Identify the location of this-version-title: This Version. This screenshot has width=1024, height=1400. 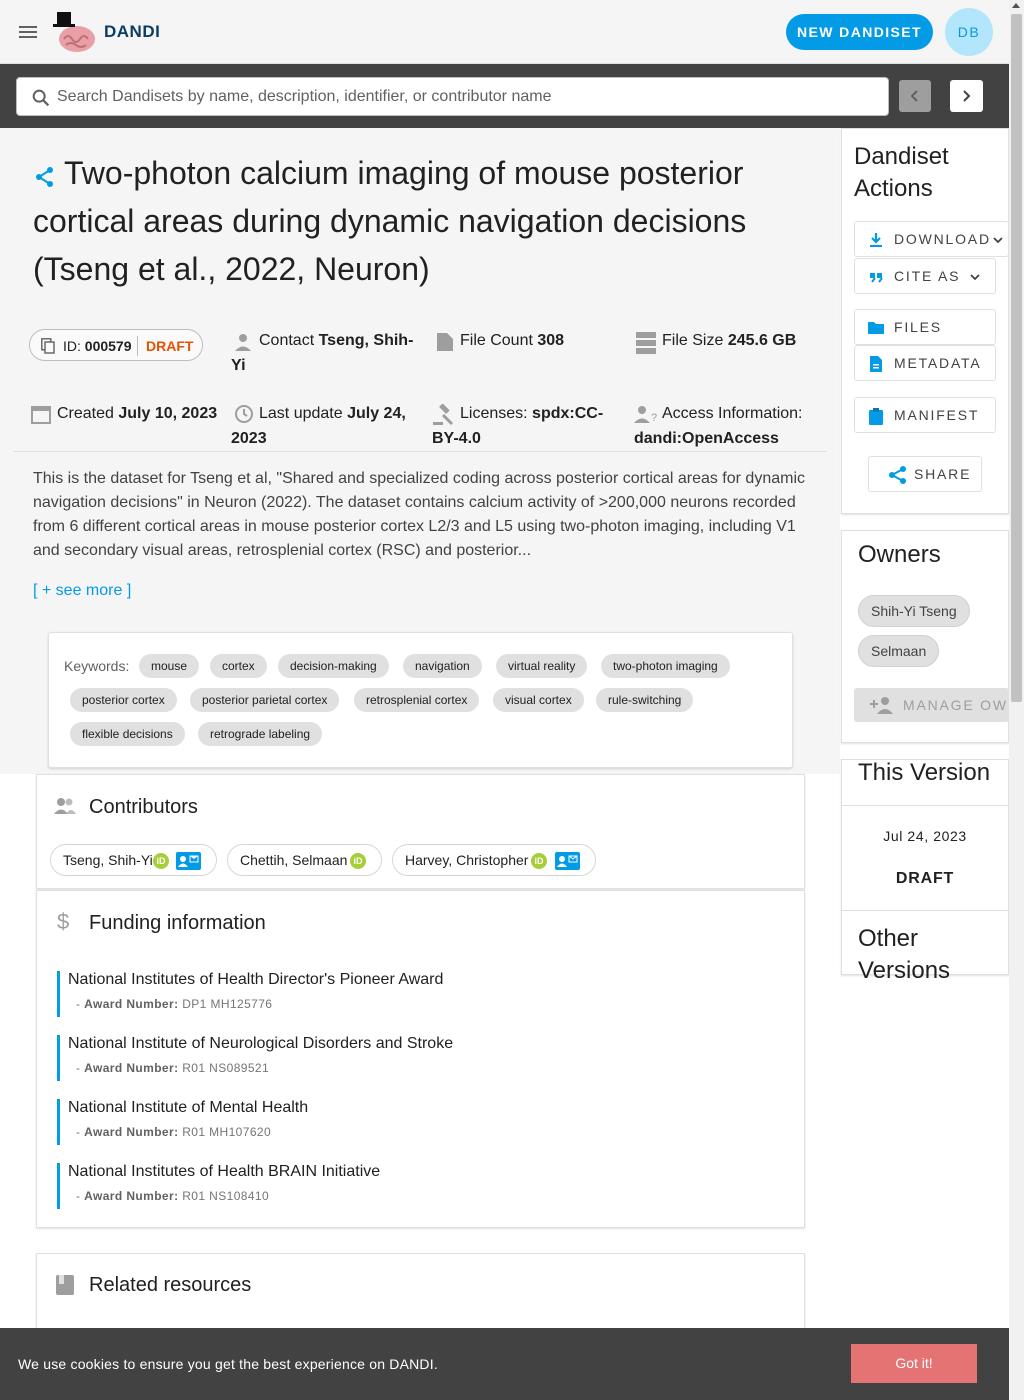
(924, 772).